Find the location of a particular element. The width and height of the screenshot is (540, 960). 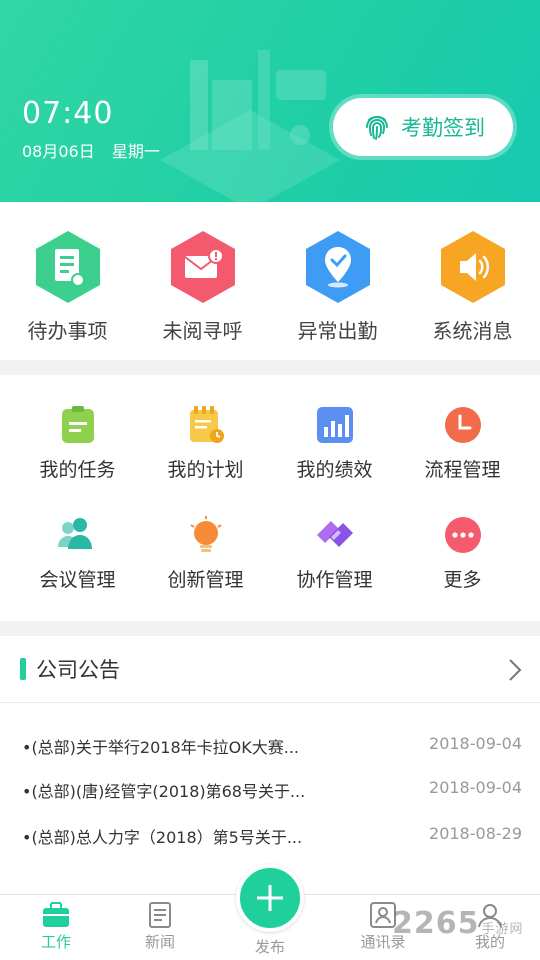

quick-item-todo: 待办事项 is located at coordinates (67, 281).